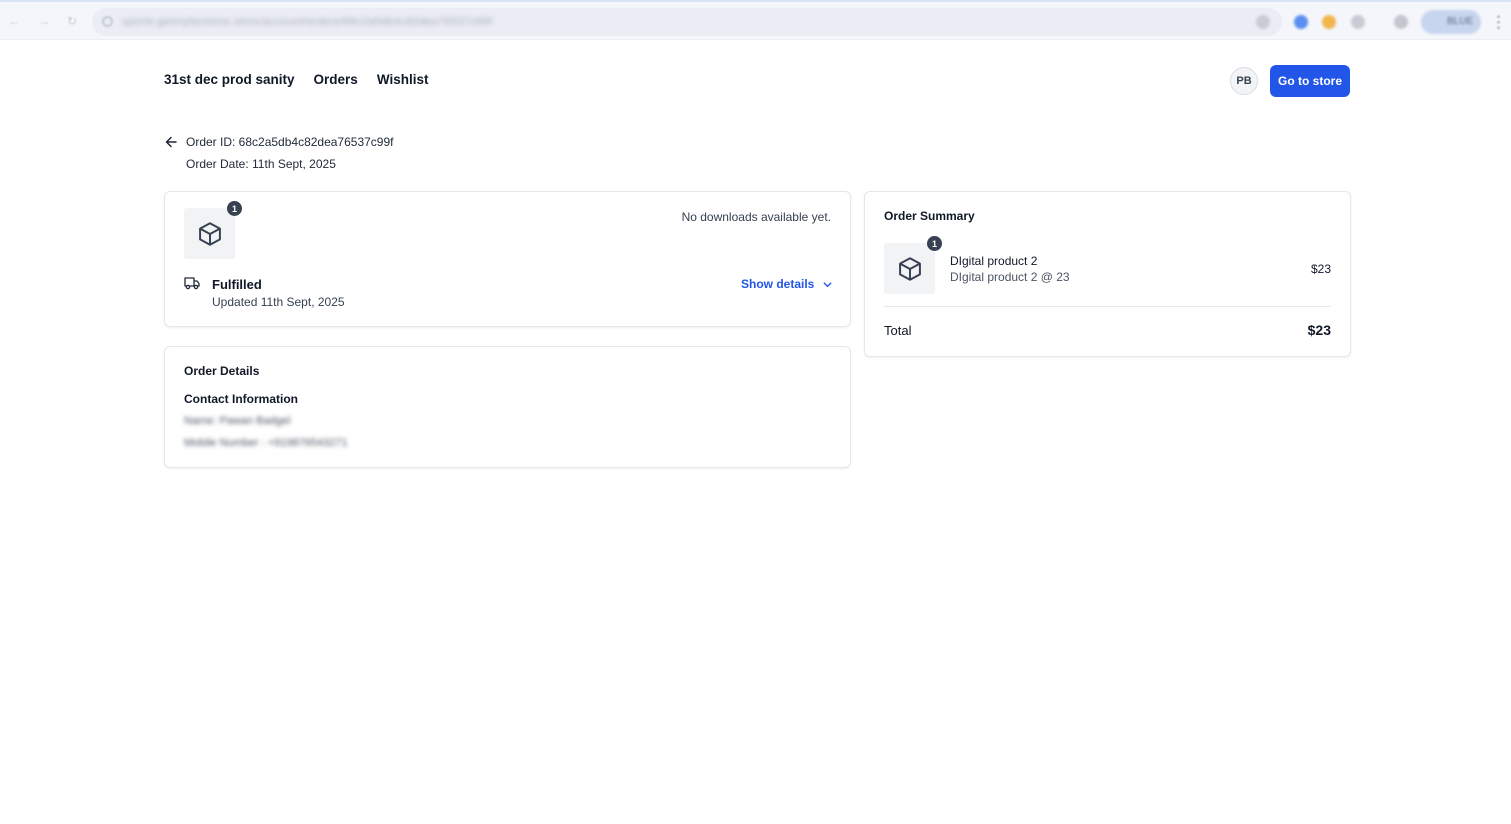 This screenshot has height=824, width=1511. Describe the element at coordinates (403, 79) in the screenshot. I see `nav-wishlist-link: Wishlist` at that location.